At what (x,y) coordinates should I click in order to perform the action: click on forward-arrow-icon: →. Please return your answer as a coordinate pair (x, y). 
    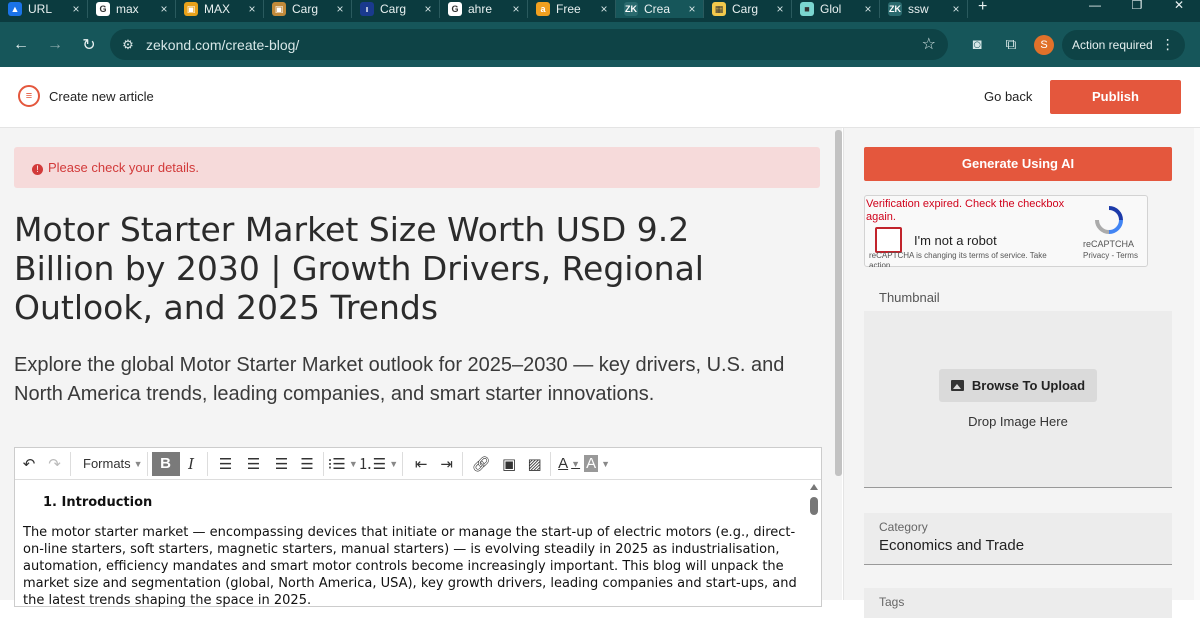
    Looking at the image, I should click on (55, 45).